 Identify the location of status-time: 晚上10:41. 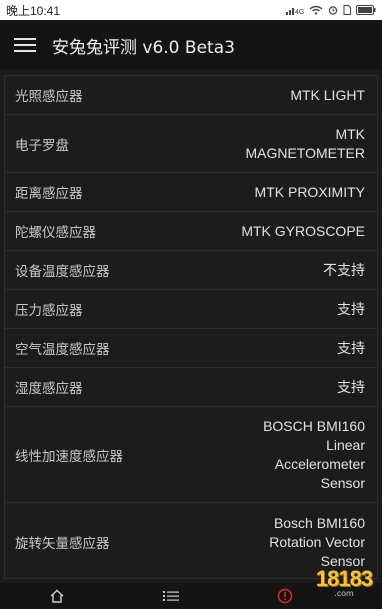
(33, 10).